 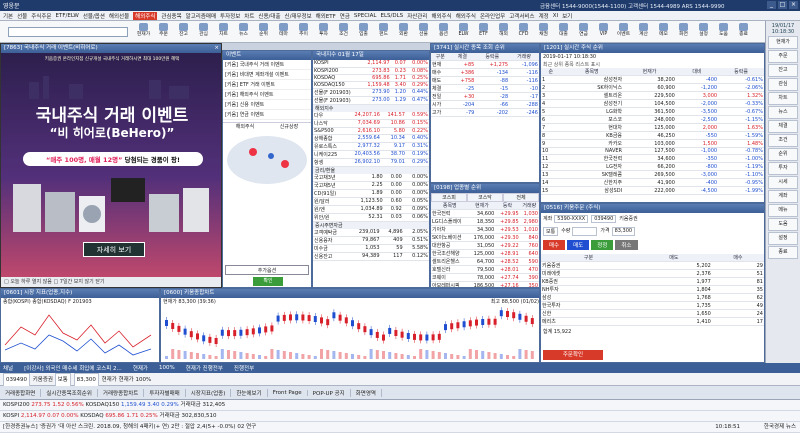 What do you see at coordinates (663, 32) in the screenshot?
I see `memo-icon: 메모` at bounding box center [663, 32].